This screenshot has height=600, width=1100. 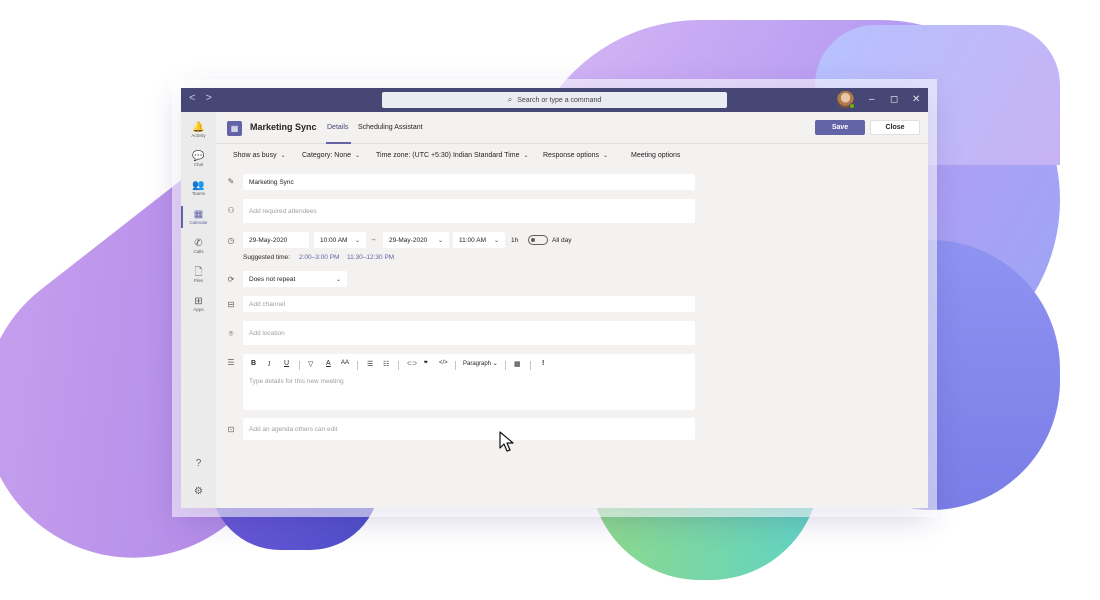 I want to click on tab-scheduling-assistant: Scheduling Assistant, so click(x=390, y=127).